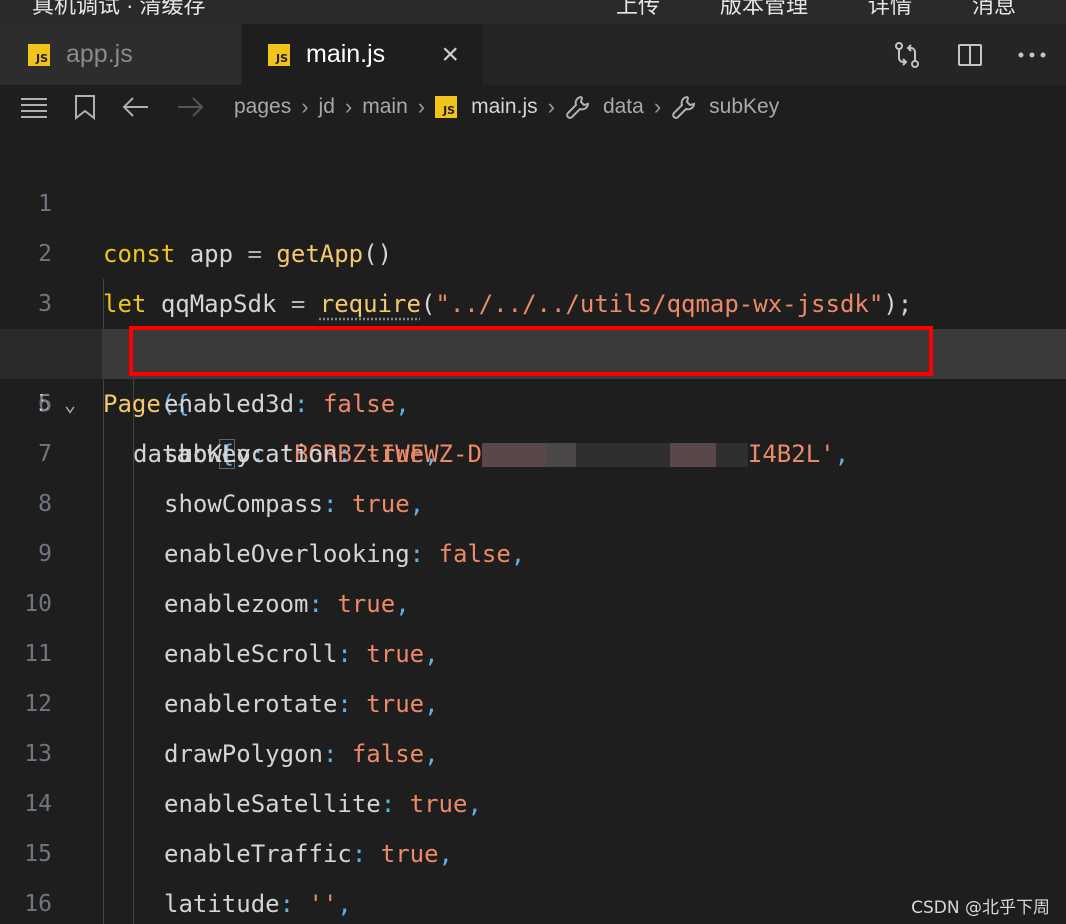 The image size is (1066, 924). What do you see at coordinates (243, 754) in the screenshot?
I see `property-key: drawPolygon` at bounding box center [243, 754].